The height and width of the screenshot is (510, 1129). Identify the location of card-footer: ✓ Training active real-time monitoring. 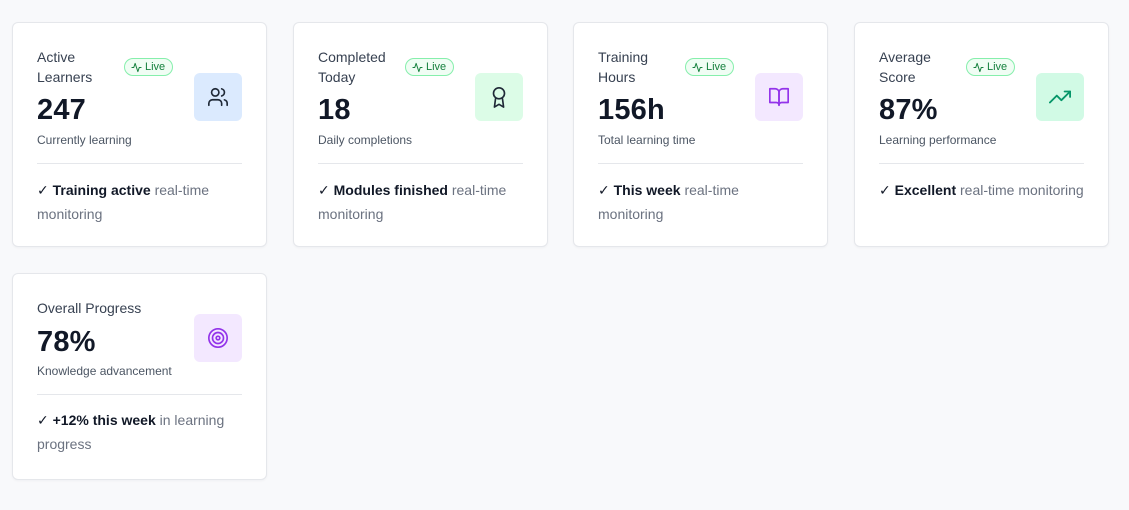
(140, 202).